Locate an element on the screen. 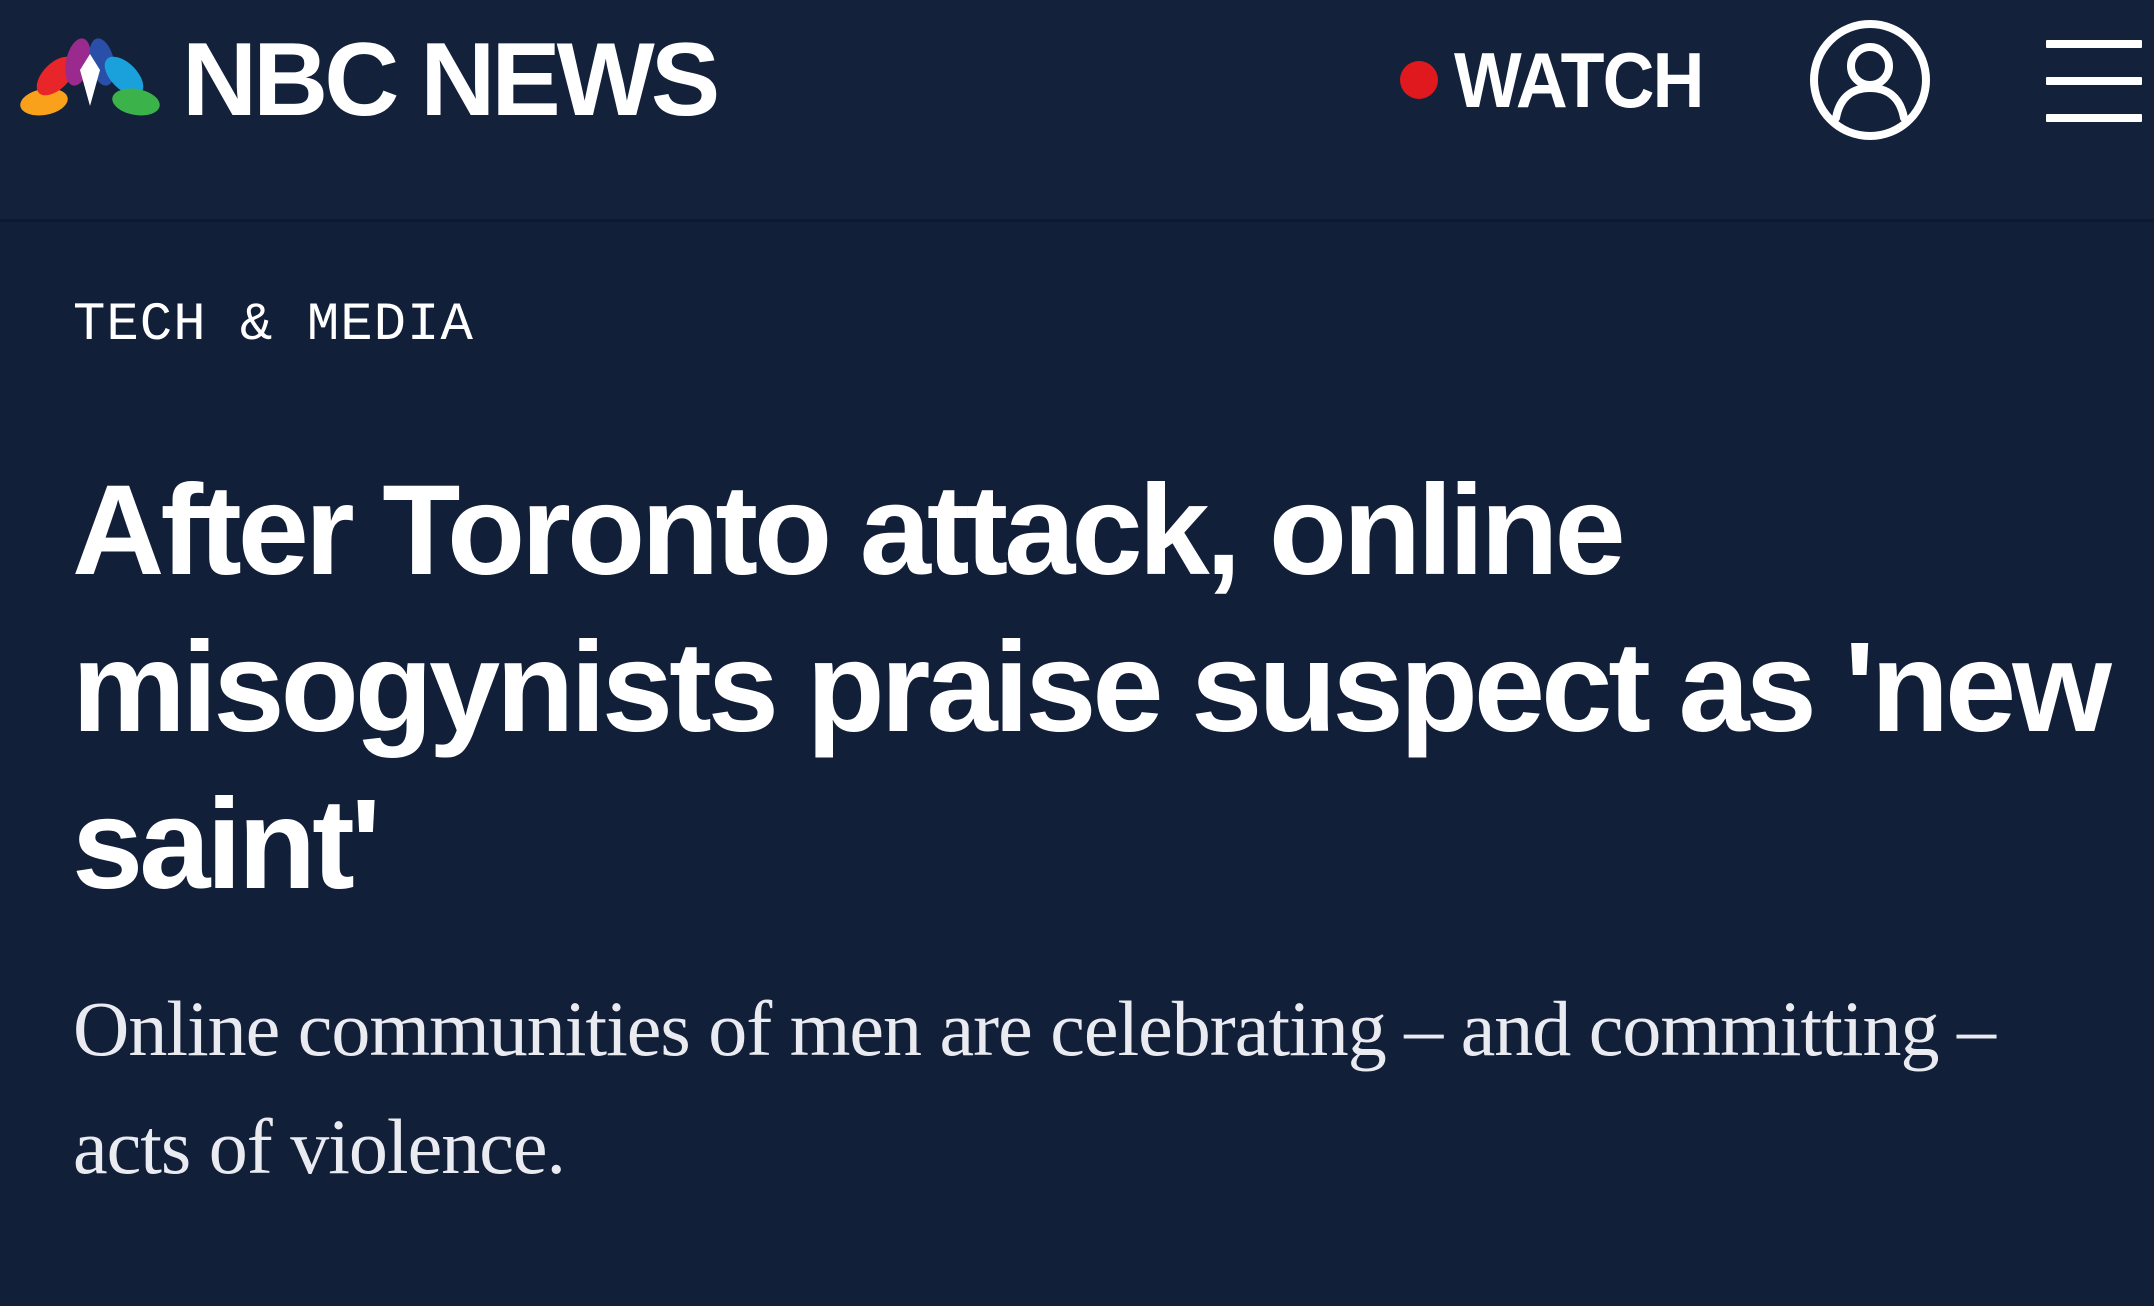  nbc-news-logo: NBC NEWS is located at coordinates (370, 80).